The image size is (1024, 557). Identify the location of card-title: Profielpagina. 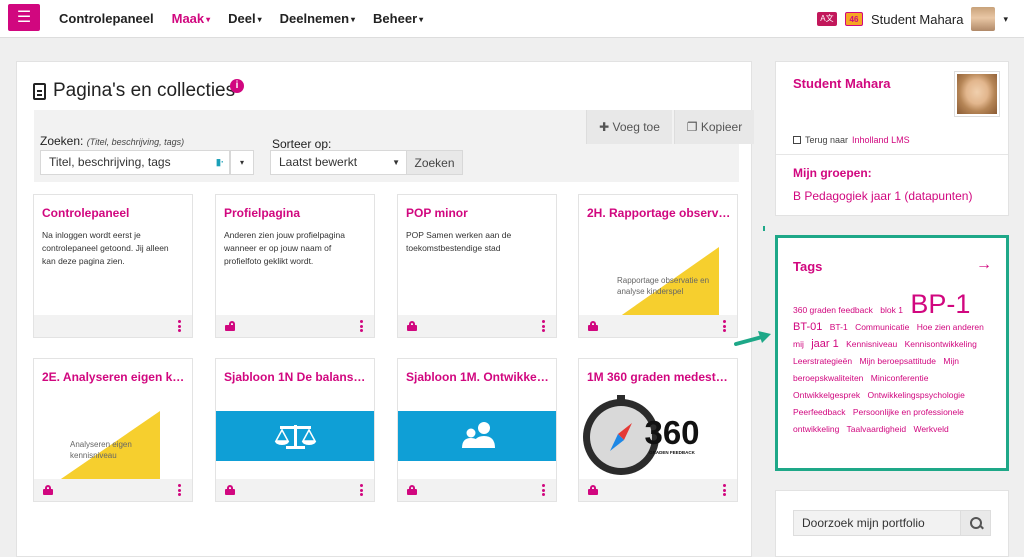
(296, 213).